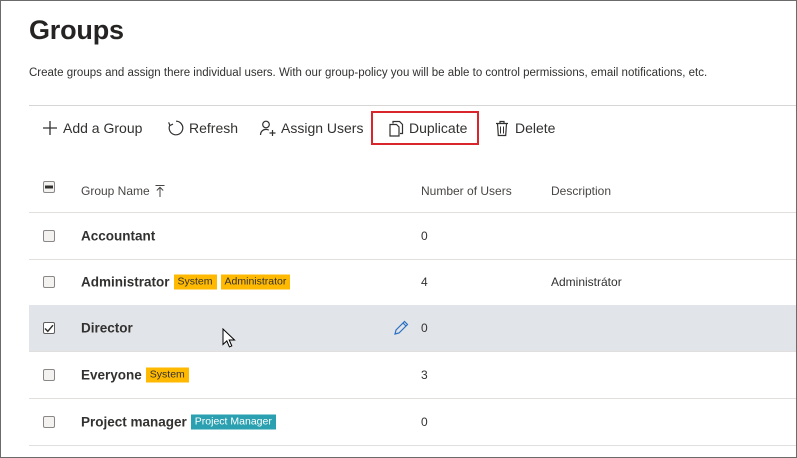 Image resolution: width=797 pixels, height=458 pixels. Describe the element at coordinates (134, 422) in the screenshot. I see `group-name: Project manager` at that location.